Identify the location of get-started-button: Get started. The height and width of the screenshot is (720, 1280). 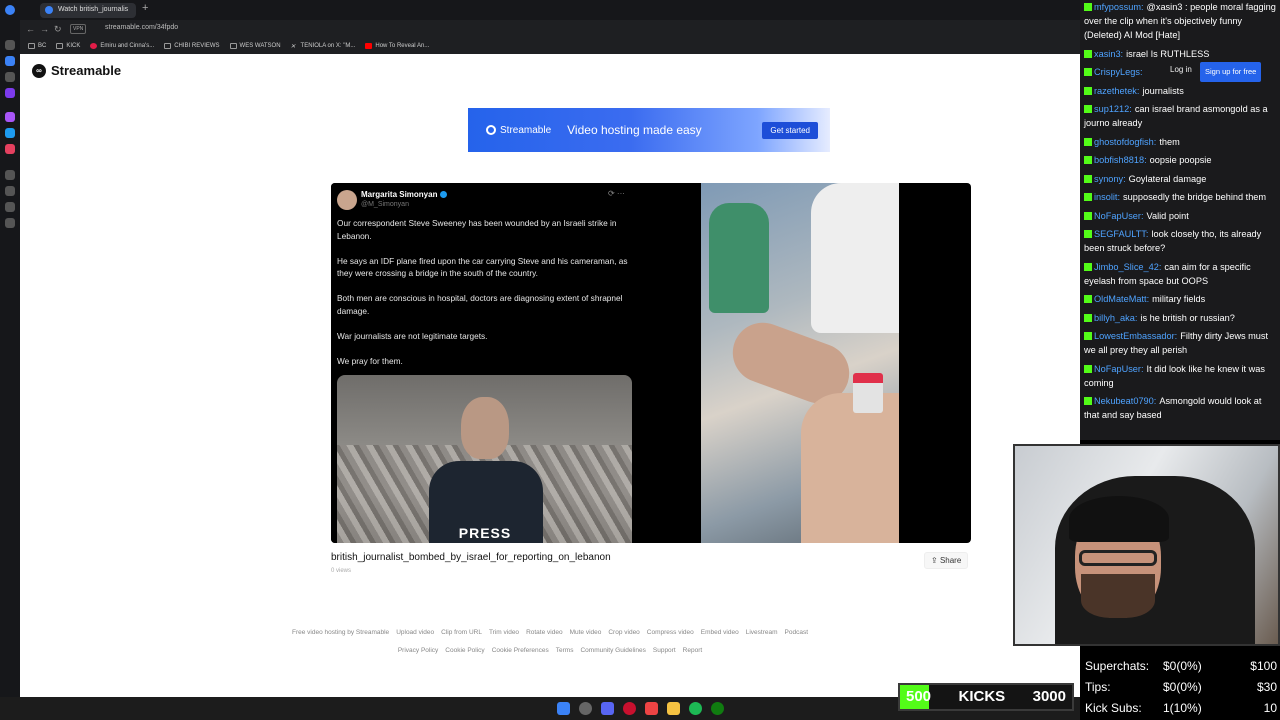
(790, 130).